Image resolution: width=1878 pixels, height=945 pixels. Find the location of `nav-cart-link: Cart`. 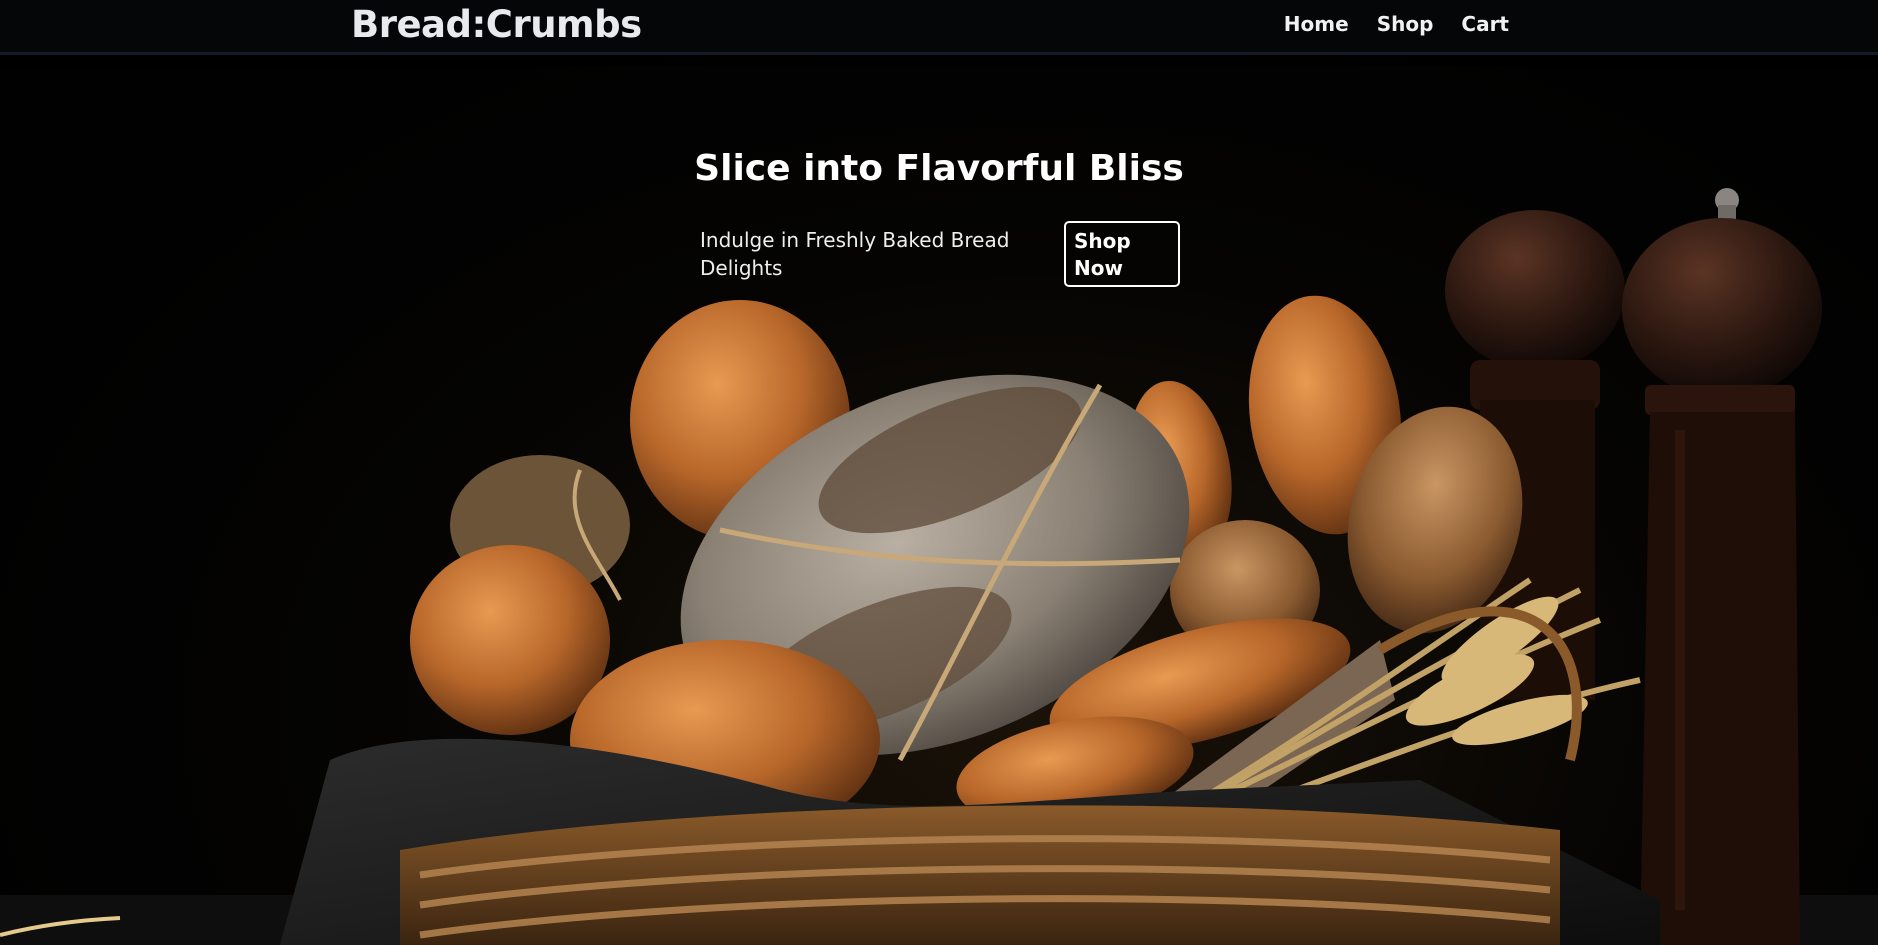

nav-cart-link: Cart is located at coordinates (1485, 24).